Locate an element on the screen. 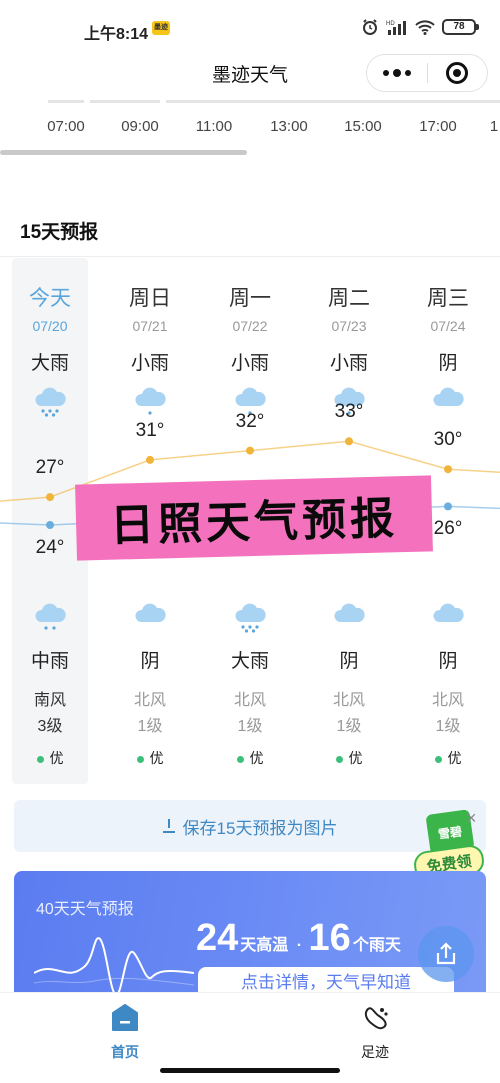  alarm-icon is located at coordinates (370, 27).